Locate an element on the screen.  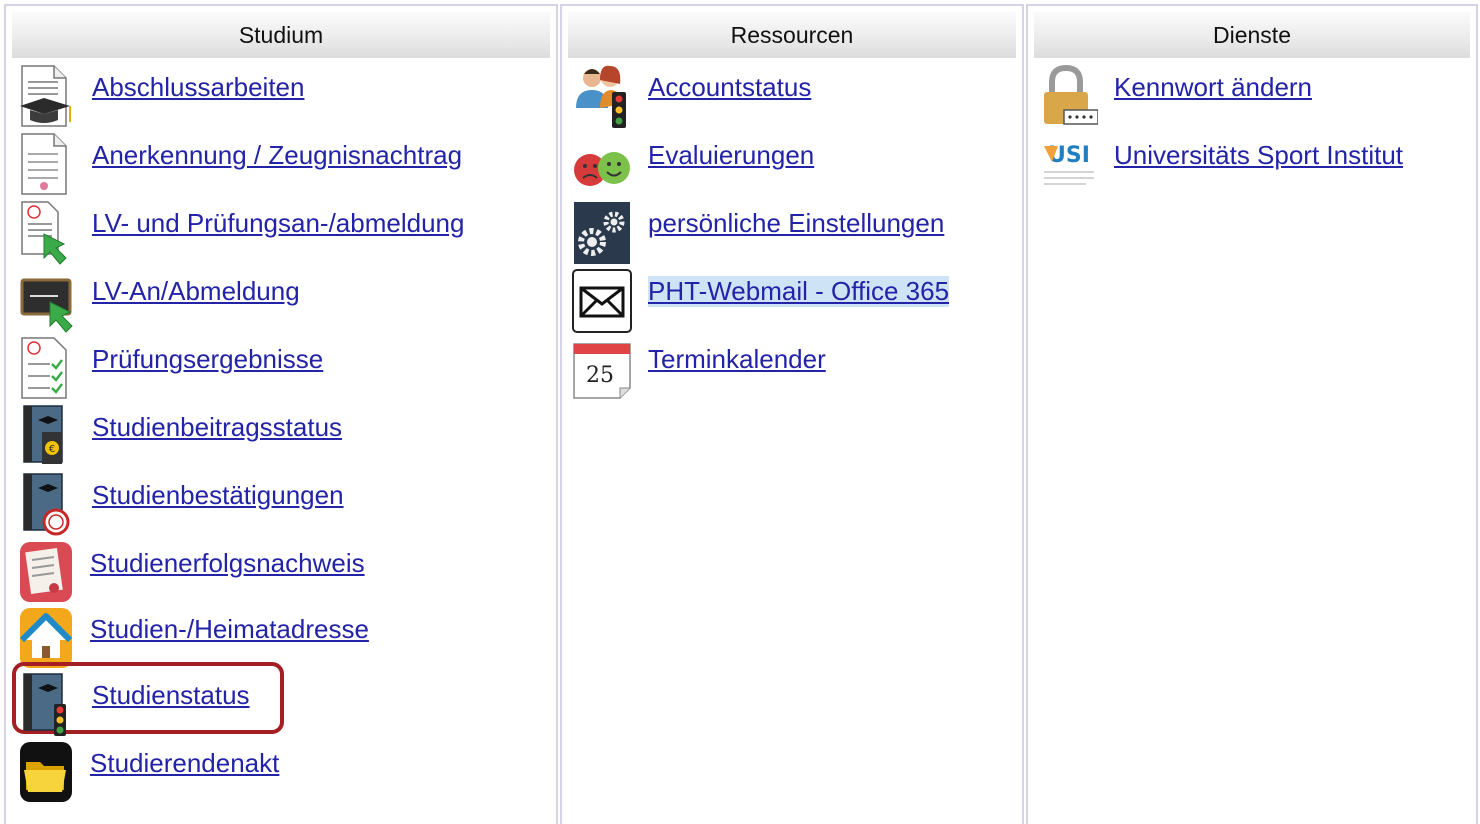
list-item-studienbeitragsstatus: € Studienbeitragsstatus is located at coordinates (281, 437).